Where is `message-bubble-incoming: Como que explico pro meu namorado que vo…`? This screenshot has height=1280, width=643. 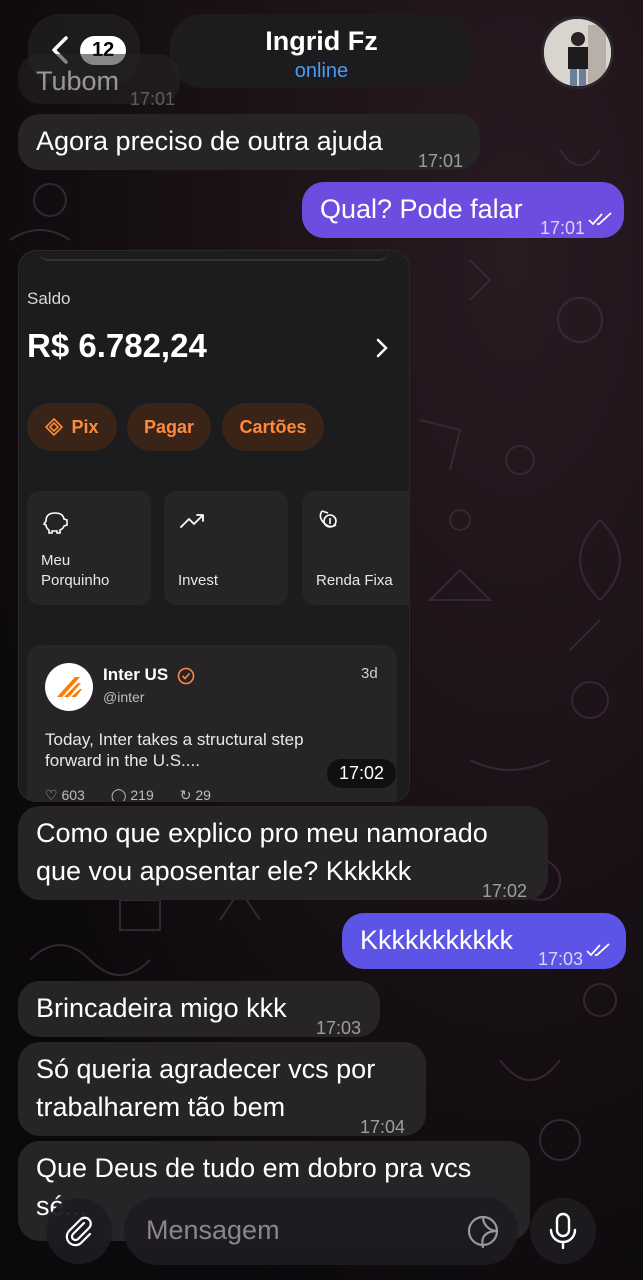
message-bubble-incoming: Como que explico pro meu namorado que vo… is located at coordinates (283, 853).